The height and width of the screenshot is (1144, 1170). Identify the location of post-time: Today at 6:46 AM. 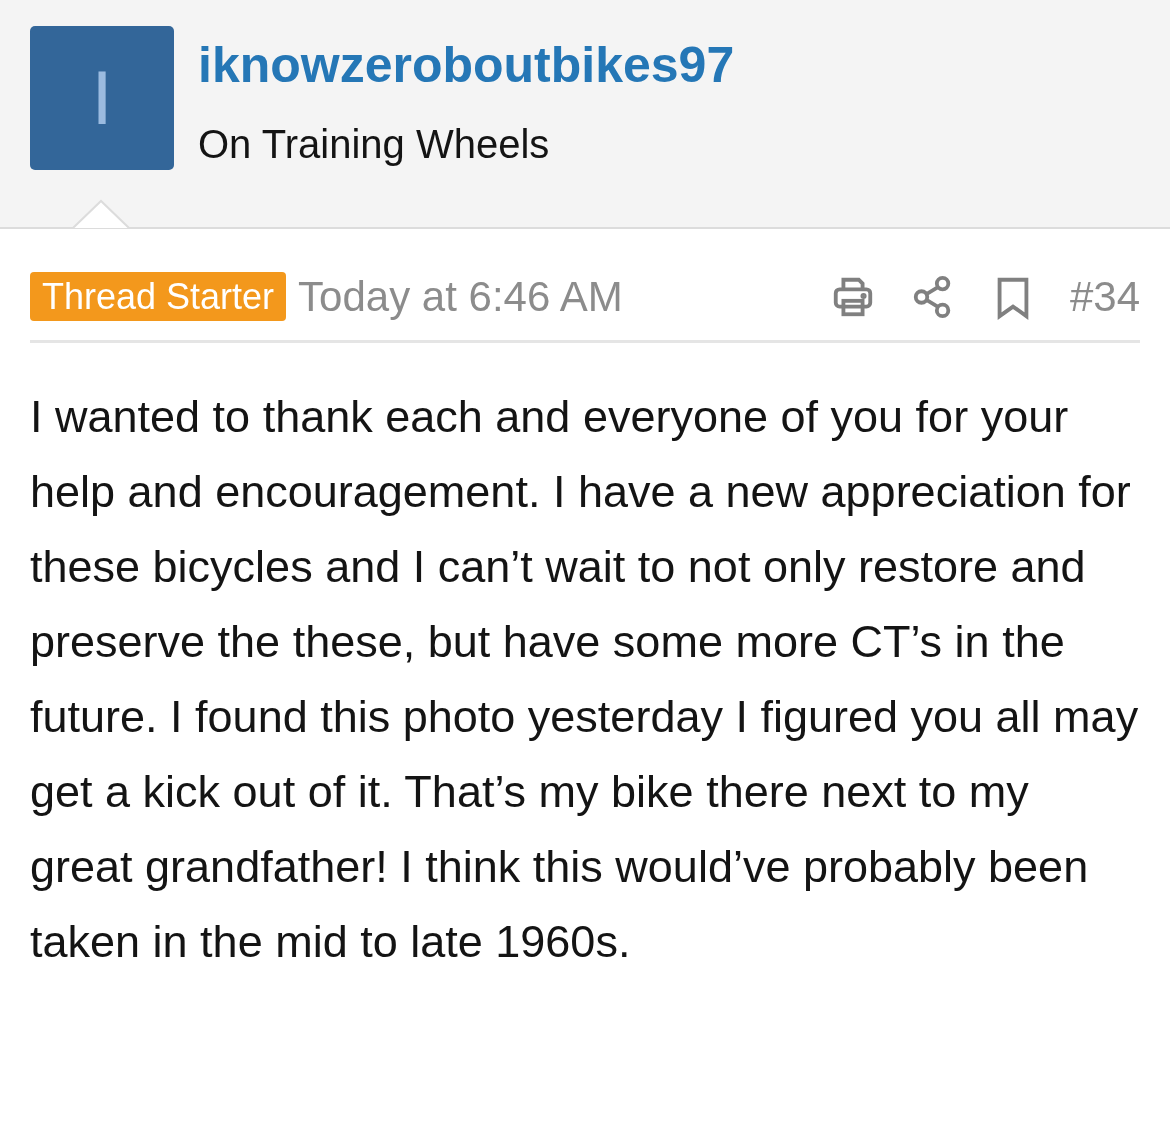
(460, 297).